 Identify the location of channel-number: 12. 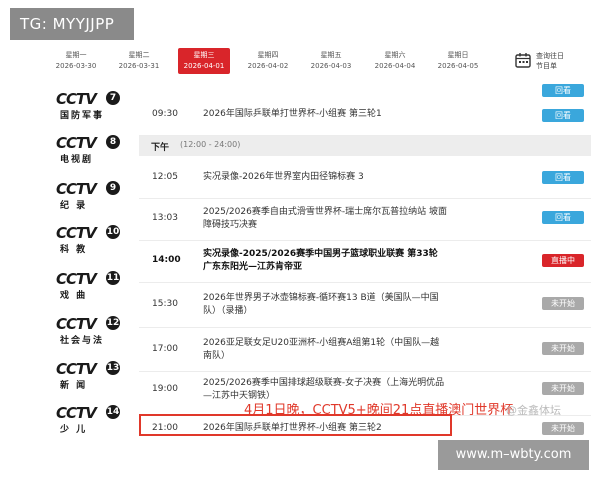
(113, 323).